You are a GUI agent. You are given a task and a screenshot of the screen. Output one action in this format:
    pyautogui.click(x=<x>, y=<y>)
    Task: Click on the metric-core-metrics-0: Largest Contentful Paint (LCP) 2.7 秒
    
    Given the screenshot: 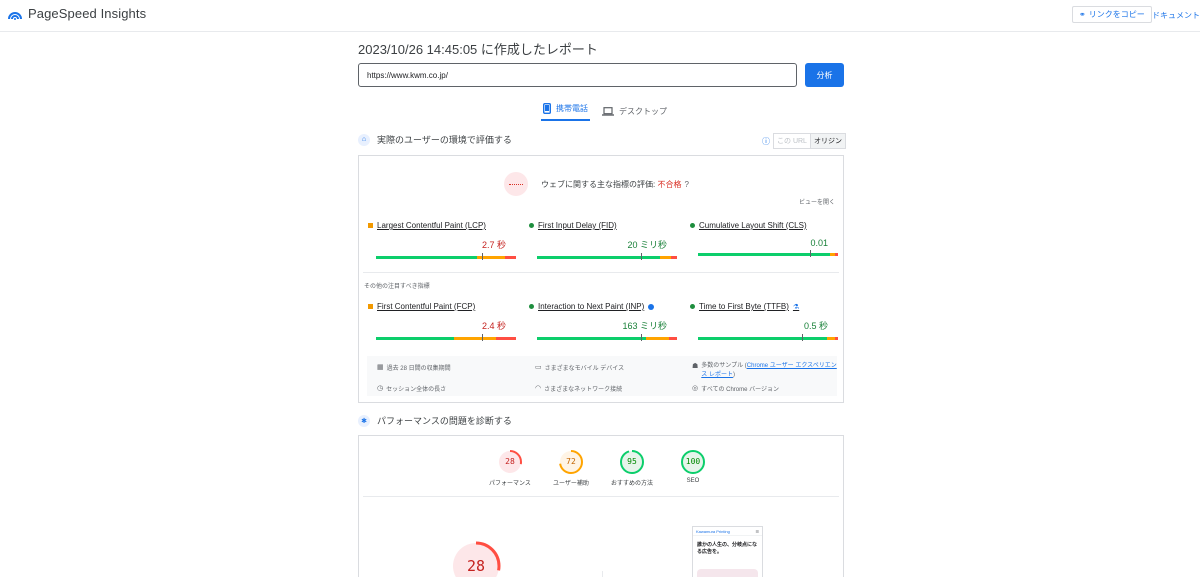 What is the action you would take?
    pyautogui.click(x=443, y=240)
    